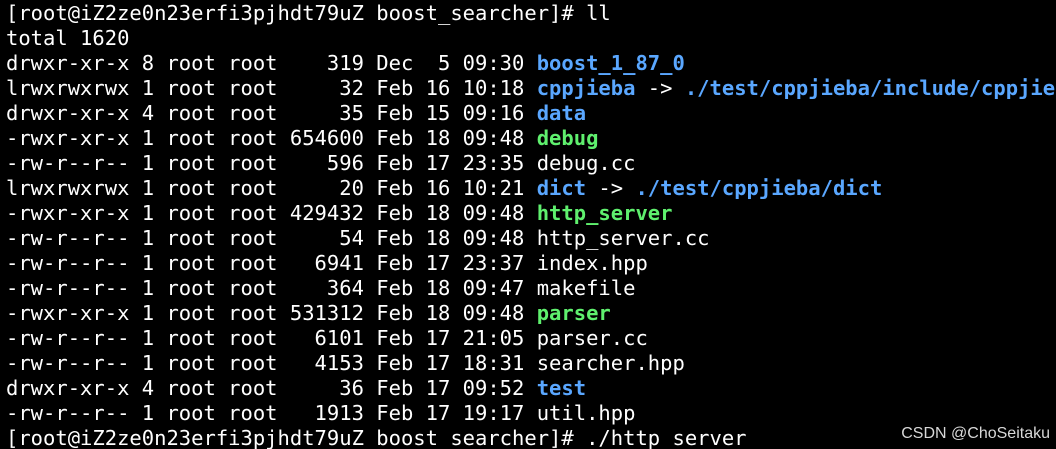  Describe the element at coordinates (271, 88) in the screenshot. I see `file-meta: lrwxrwxrwx 1 root root 32 Feb 16 10:18` at that location.